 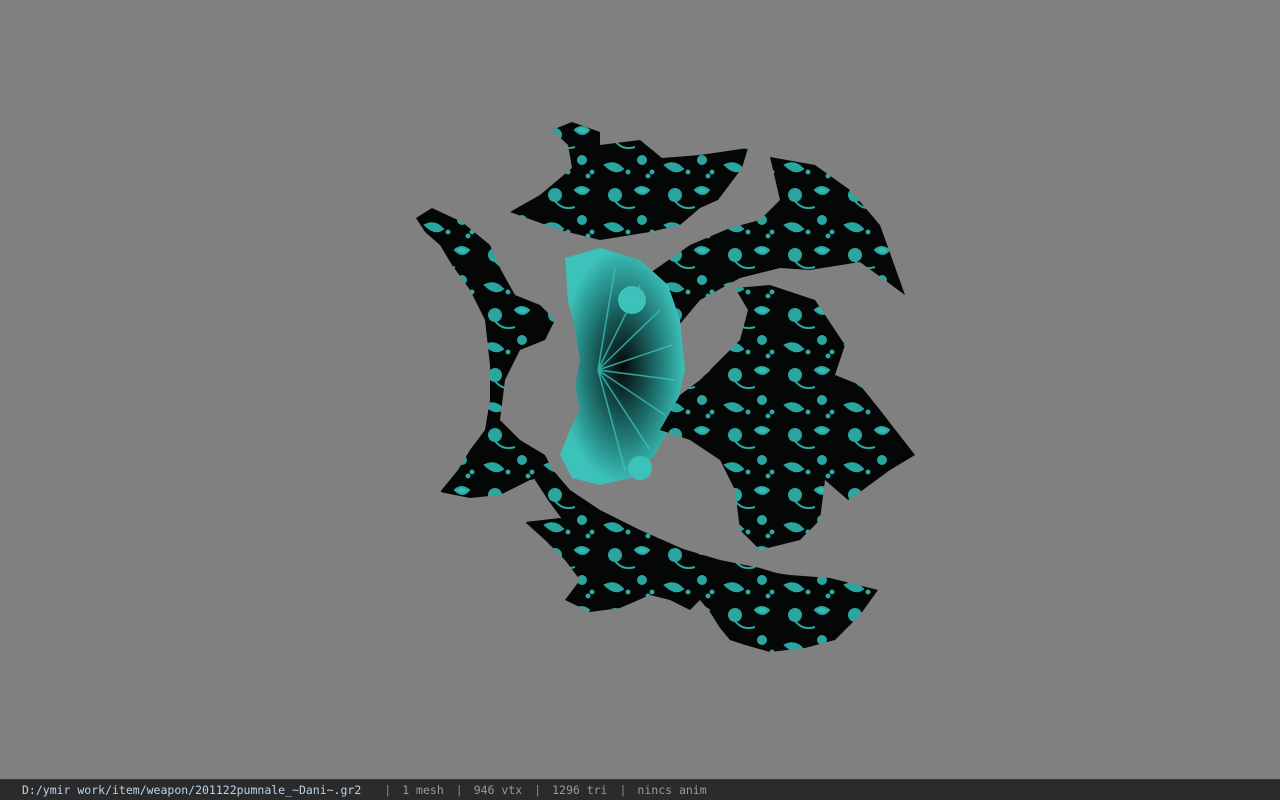 What do you see at coordinates (580, 790) in the screenshot?
I see `triangle-count: 1296 tri` at bounding box center [580, 790].